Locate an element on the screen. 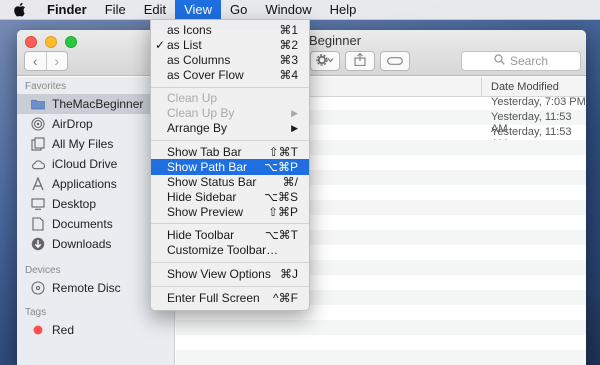 The width and height of the screenshot is (600, 365). menu-bar: Finder File Edit View Go Window Help is located at coordinates (300, 10).